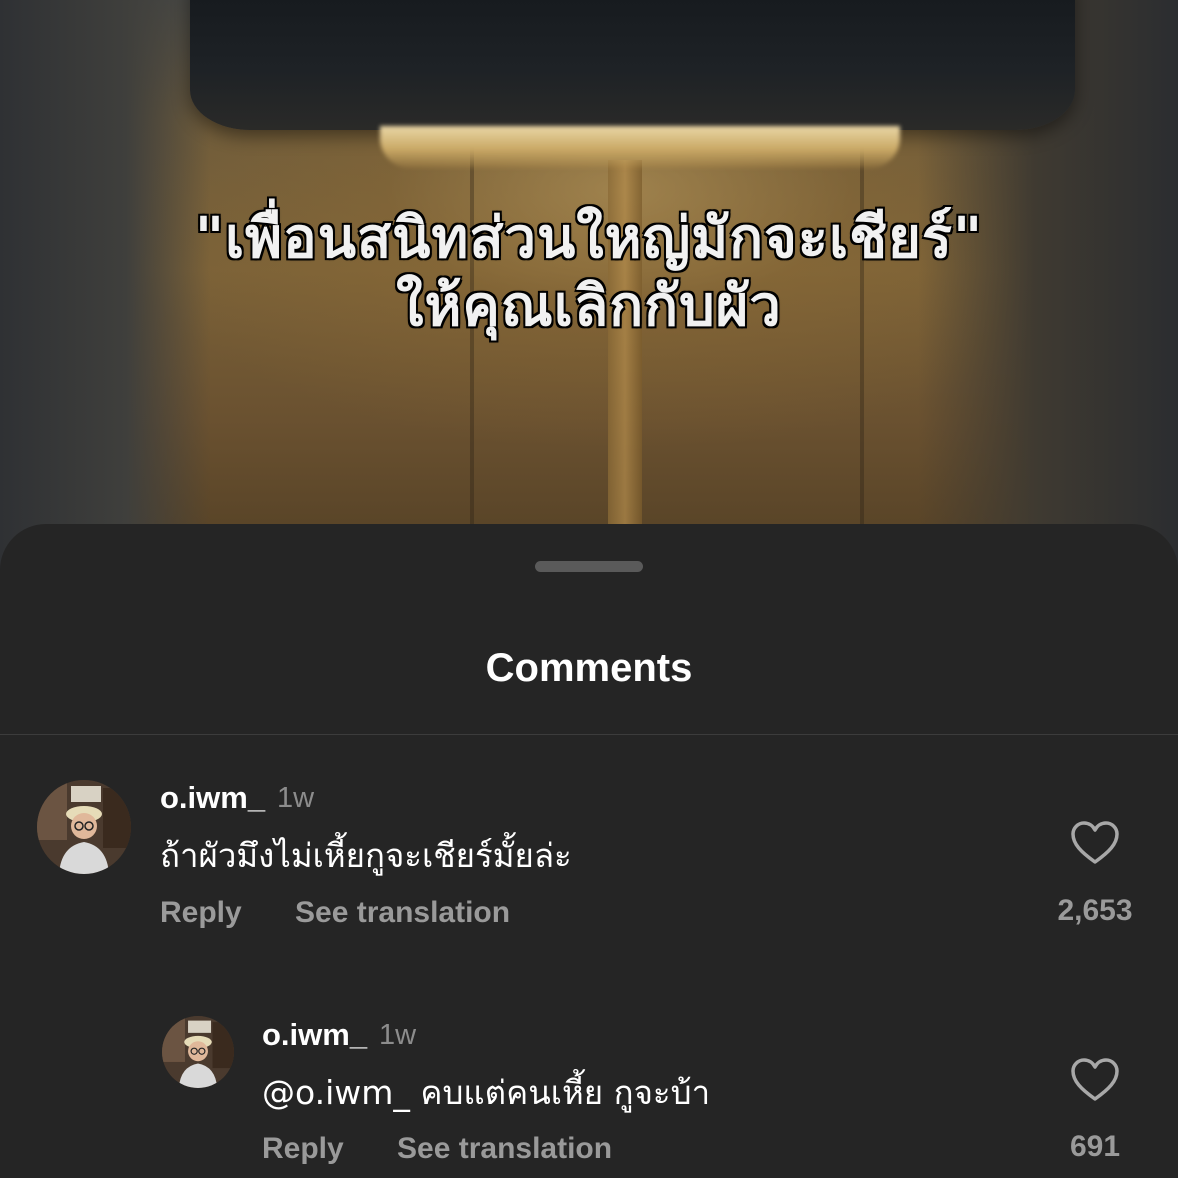 This screenshot has width=1178, height=1178. Describe the element at coordinates (589, 734) in the screenshot. I see `header-divider` at that location.